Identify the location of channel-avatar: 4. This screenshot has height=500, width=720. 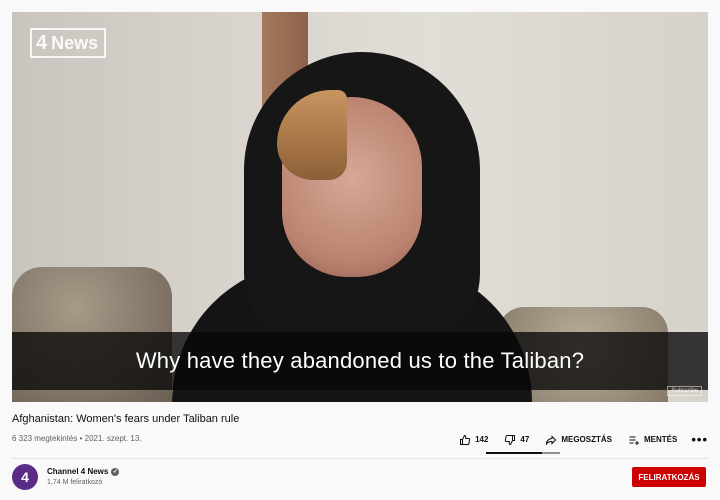
(25, 477).